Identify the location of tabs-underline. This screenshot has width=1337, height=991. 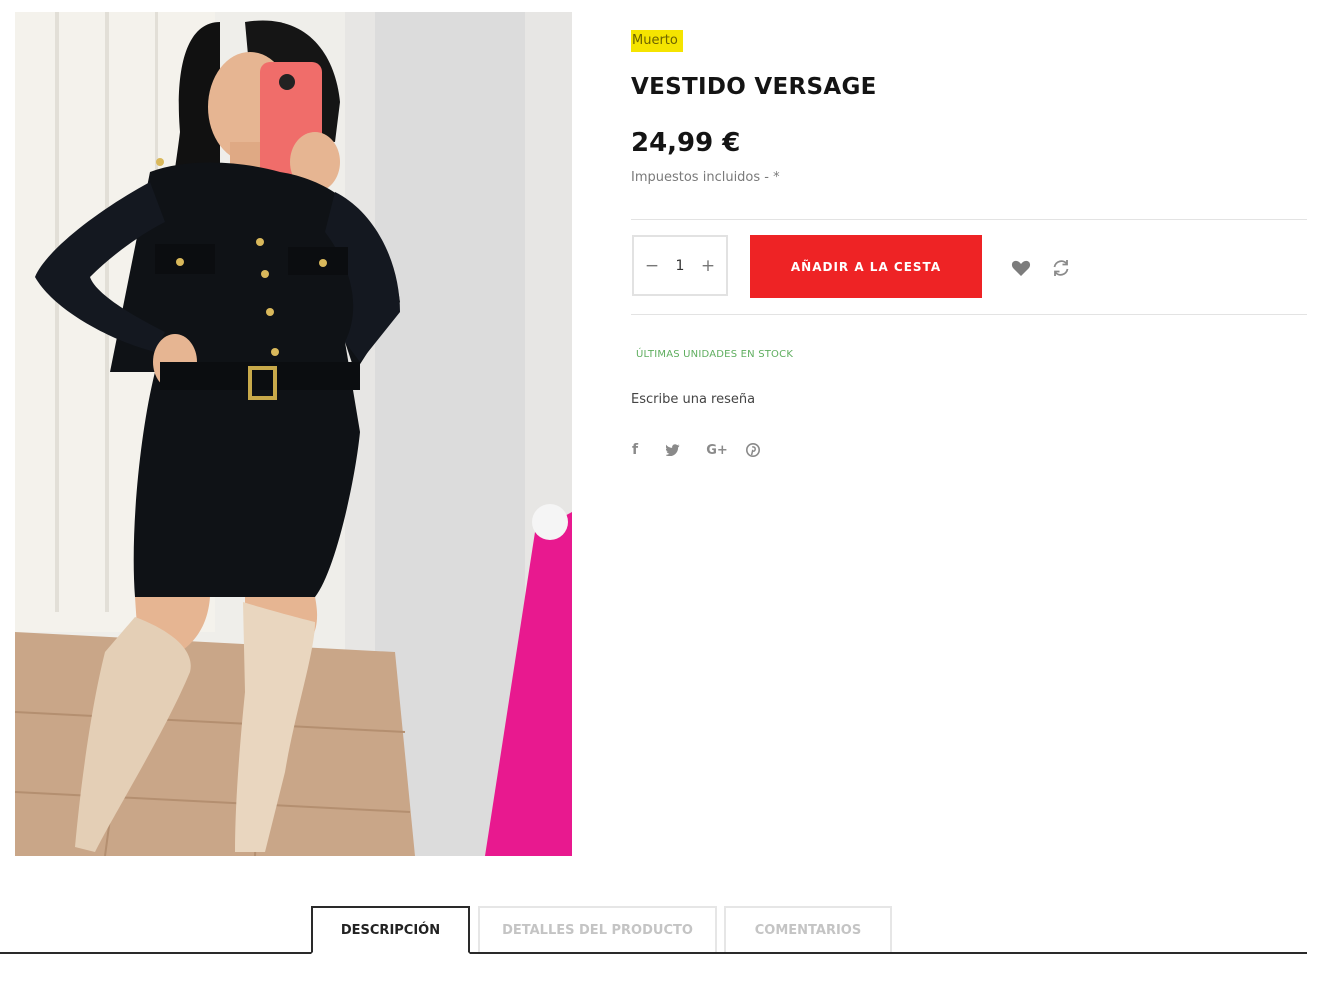
(653, 953).